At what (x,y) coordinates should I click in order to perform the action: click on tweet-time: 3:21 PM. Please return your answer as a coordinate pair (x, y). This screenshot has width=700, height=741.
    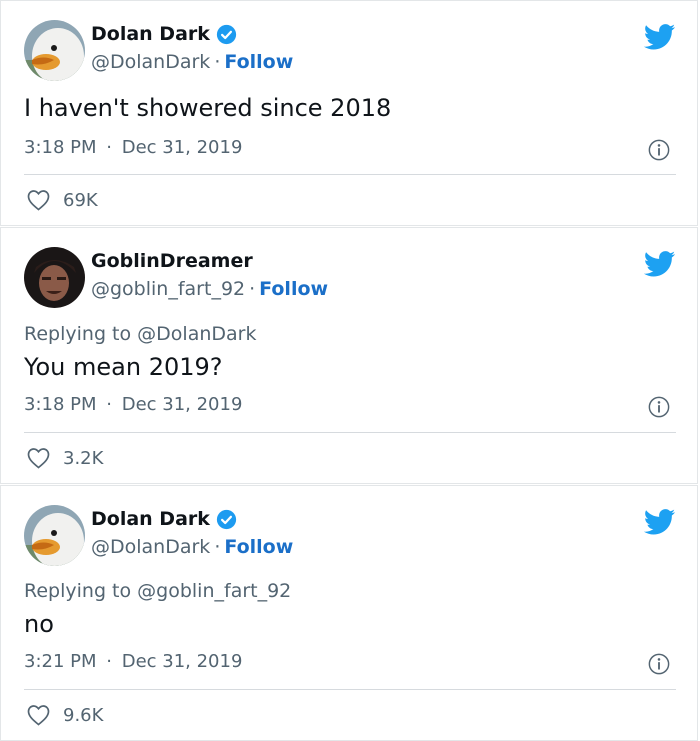
    Looking at the image, I should click on (60, 661).